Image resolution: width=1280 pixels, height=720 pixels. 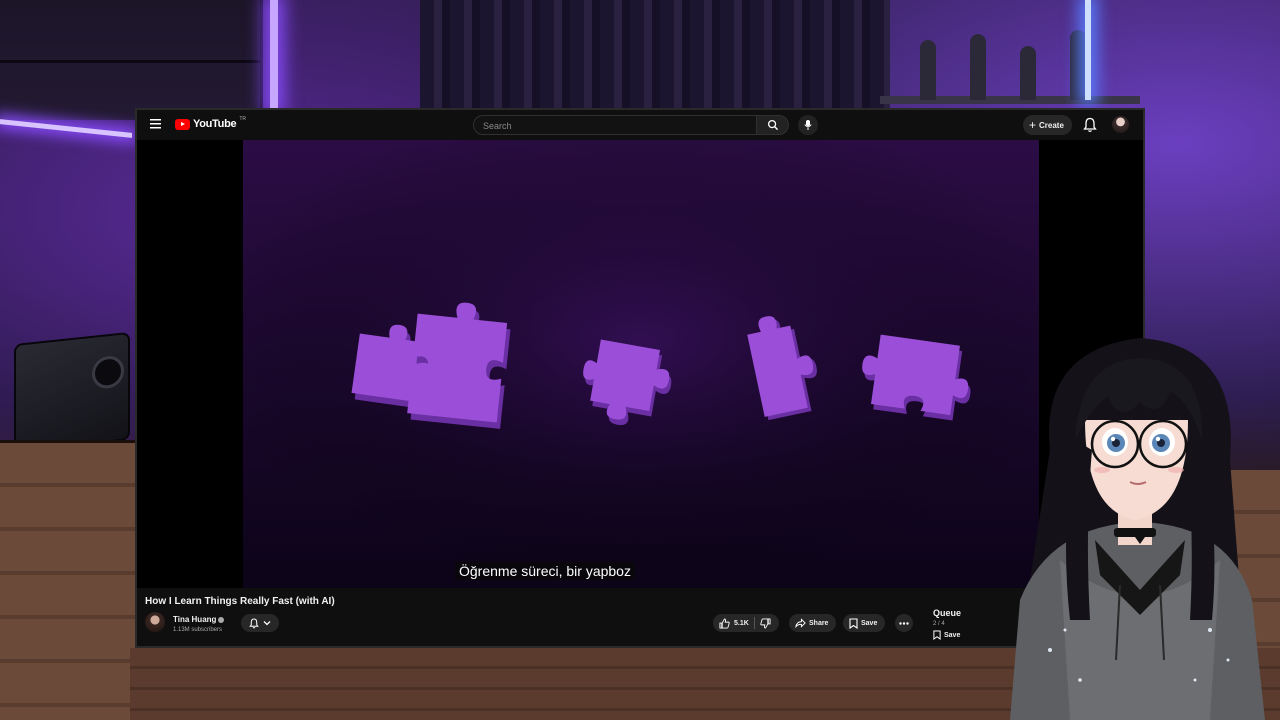 What do you see at coordinates (939, 624) in the screenshot?
I see `queue-count: 2 / 4` at bounding box center [939, 624].